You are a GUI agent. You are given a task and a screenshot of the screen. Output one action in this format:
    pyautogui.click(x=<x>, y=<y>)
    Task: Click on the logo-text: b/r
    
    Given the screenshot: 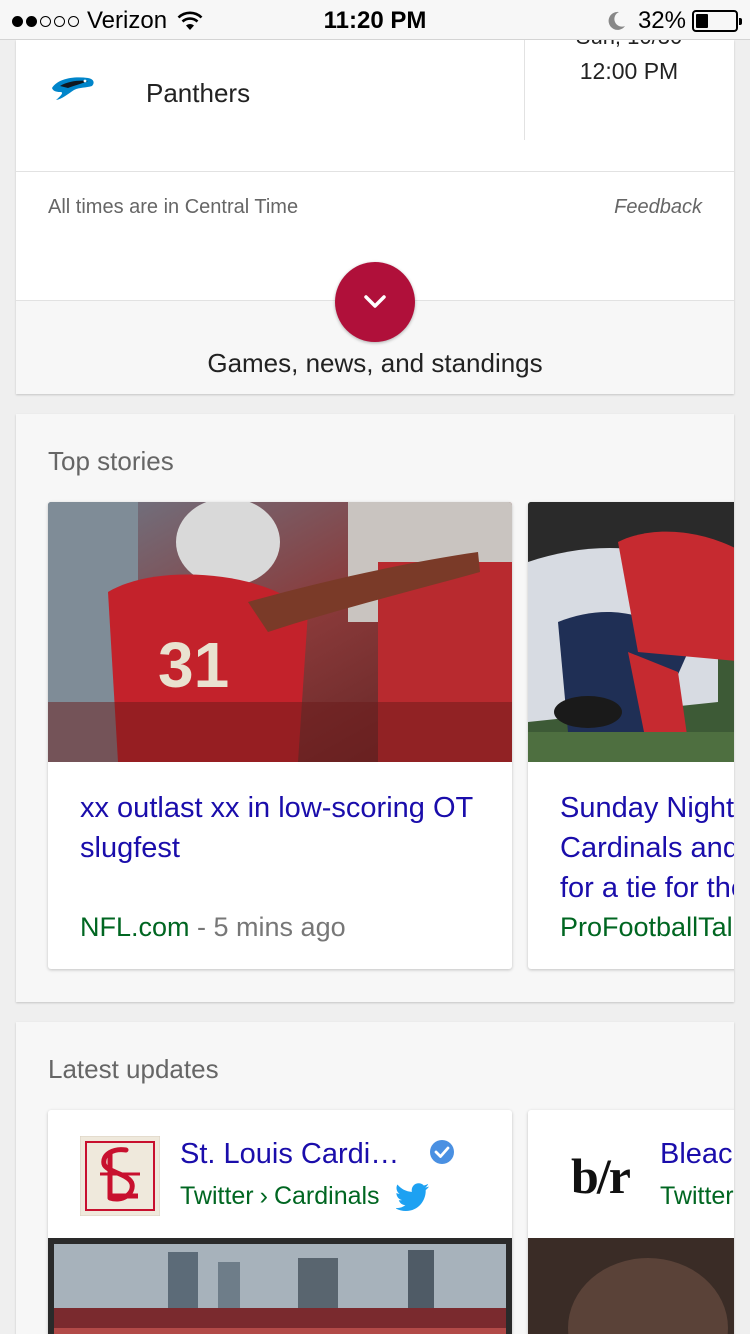 What is the action you would take?
    pyautogui.click(x=601, y=1176)
    